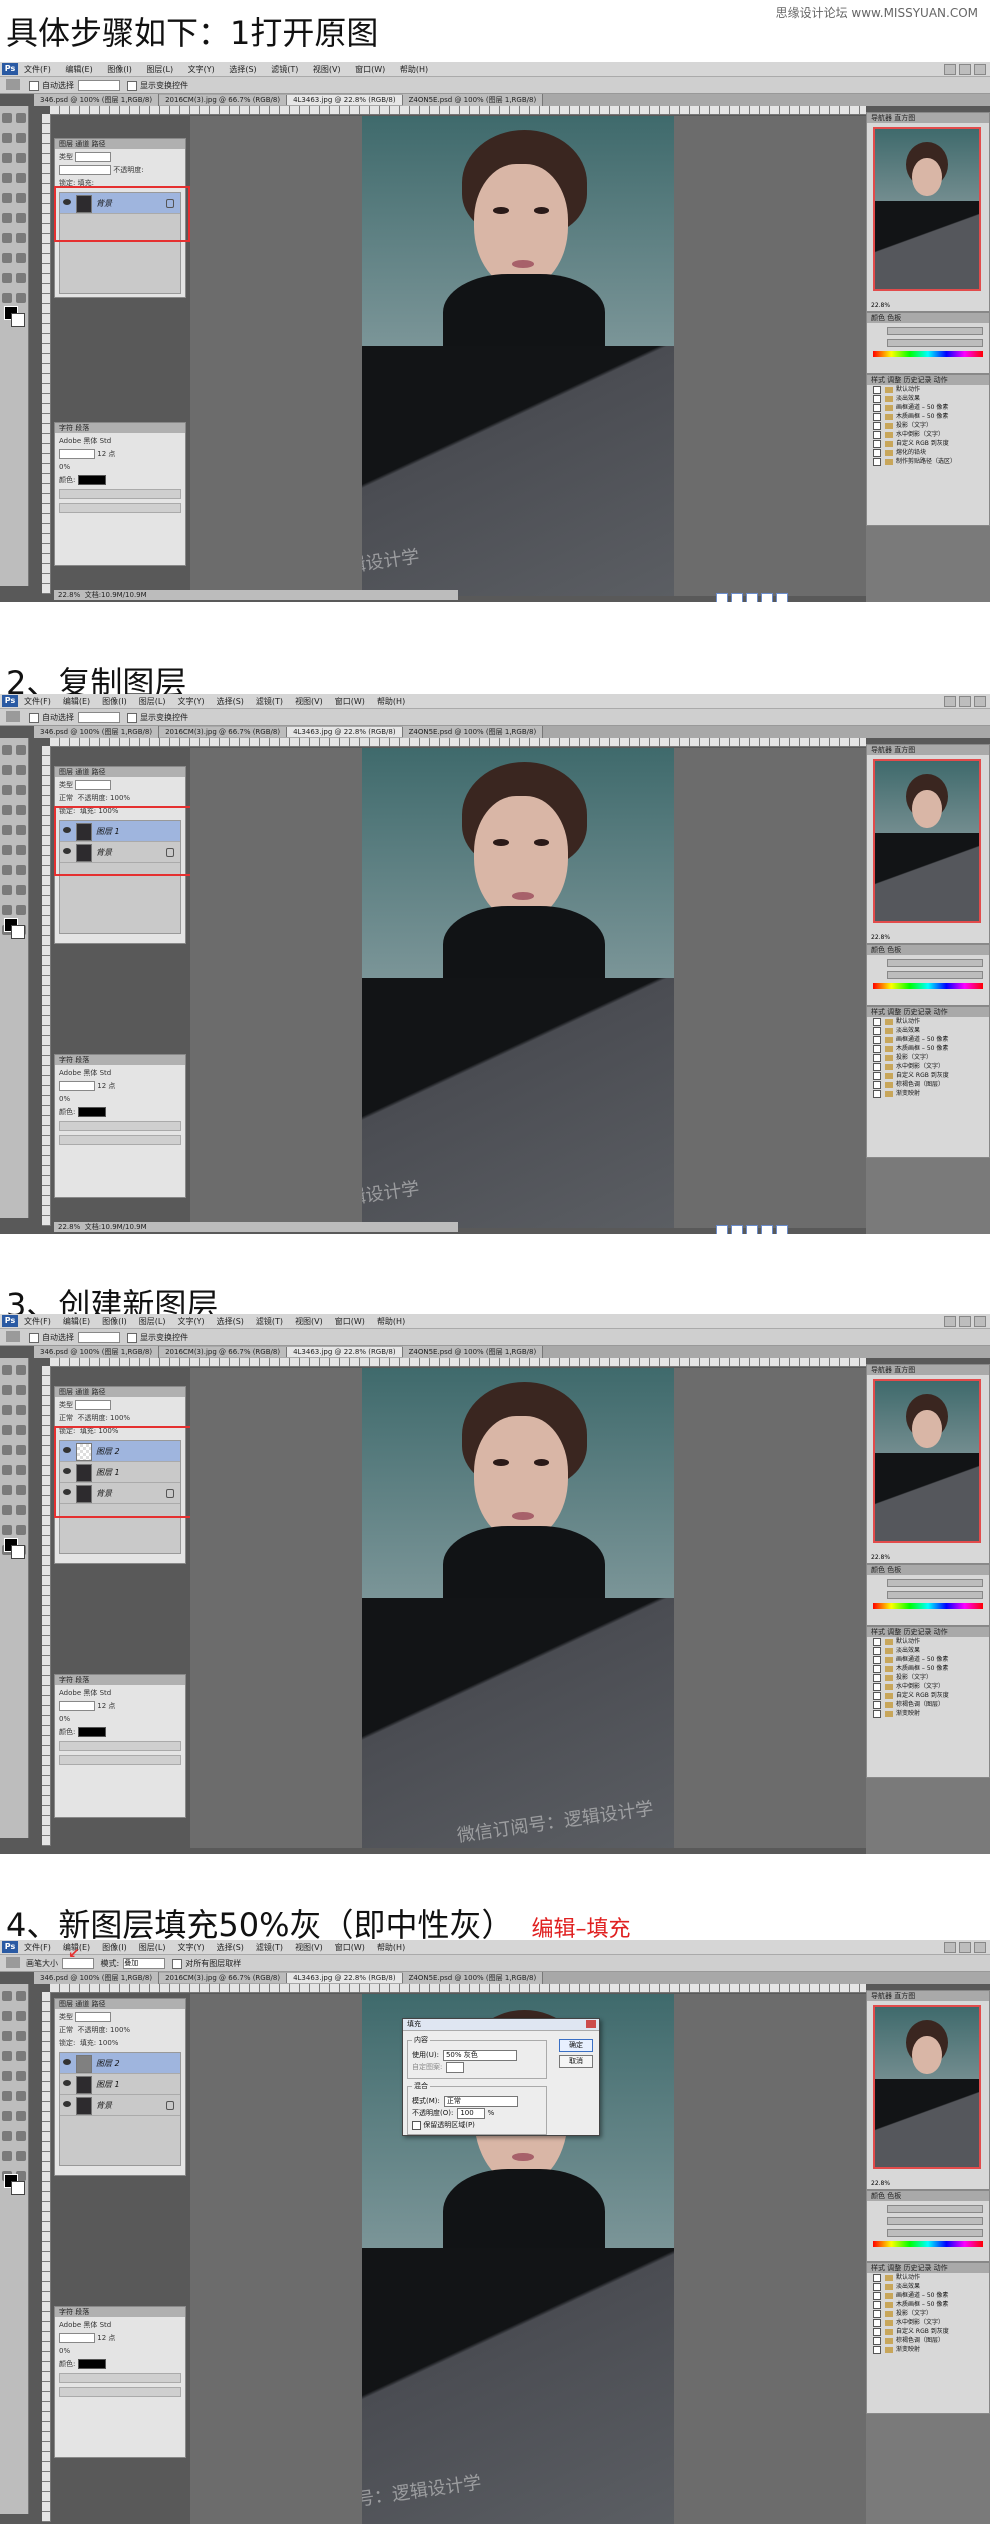 The width and height of the screenshot is (990, 2524). What do you see at coordinates (928, 750) in the screenshot?
I see `navigator-tabs: 导航器 直方图` at bounding box center [928, 750].